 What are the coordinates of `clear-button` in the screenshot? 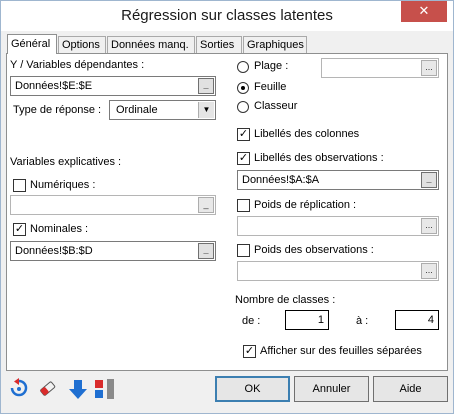 It's located at (48, 389).